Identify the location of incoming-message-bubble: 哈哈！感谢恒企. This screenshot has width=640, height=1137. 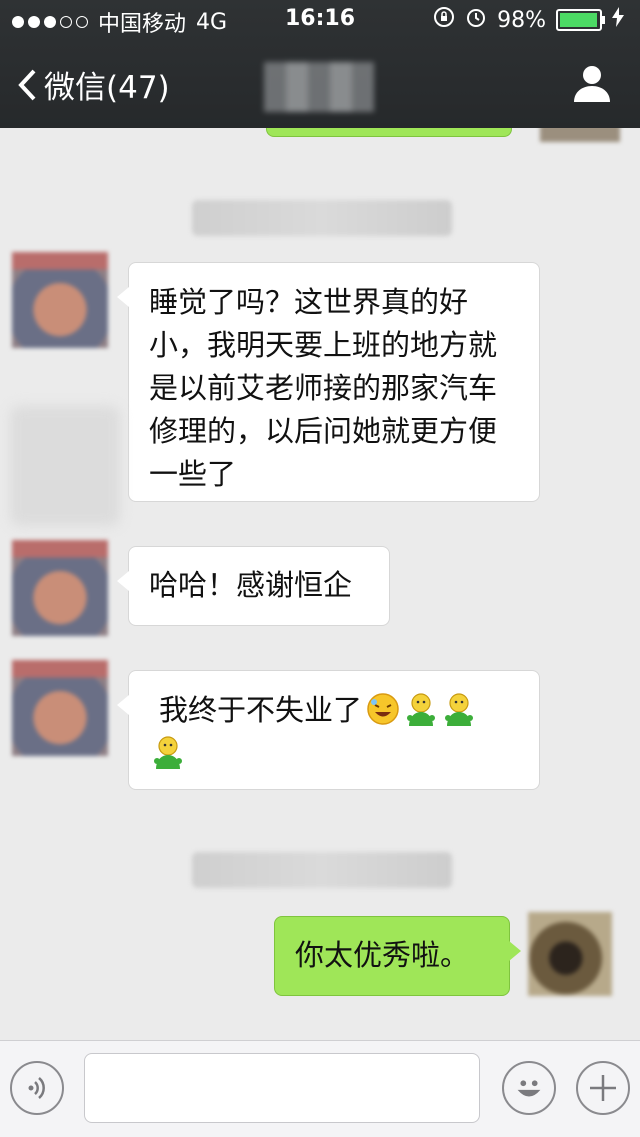
(253, 586).